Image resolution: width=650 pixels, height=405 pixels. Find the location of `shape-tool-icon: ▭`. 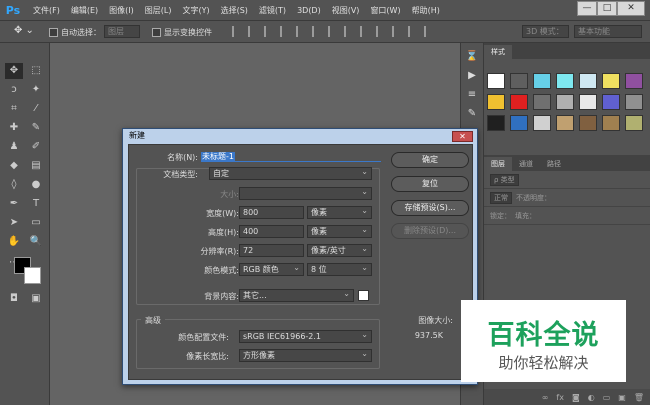

shape-tool-icon: ▭ is located at coordinates (36, 223).